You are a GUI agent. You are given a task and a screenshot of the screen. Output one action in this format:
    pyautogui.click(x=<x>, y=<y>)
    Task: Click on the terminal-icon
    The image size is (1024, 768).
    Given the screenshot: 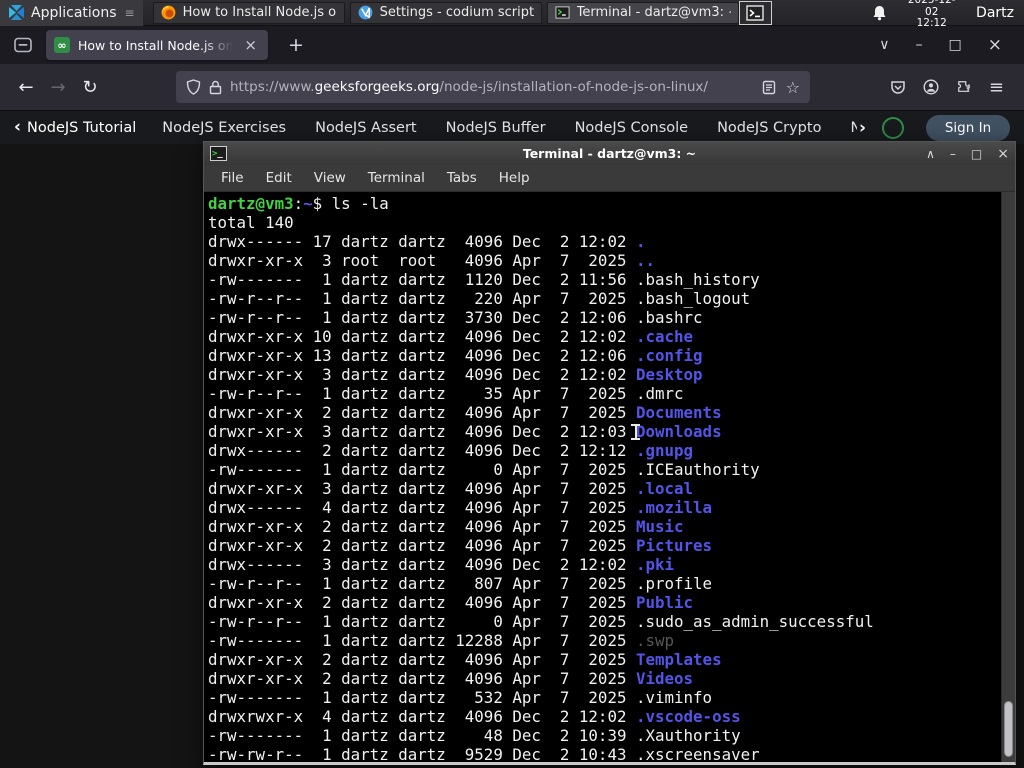 What is the action you would take?
    pyautogui.click(x=562, y=12)
    